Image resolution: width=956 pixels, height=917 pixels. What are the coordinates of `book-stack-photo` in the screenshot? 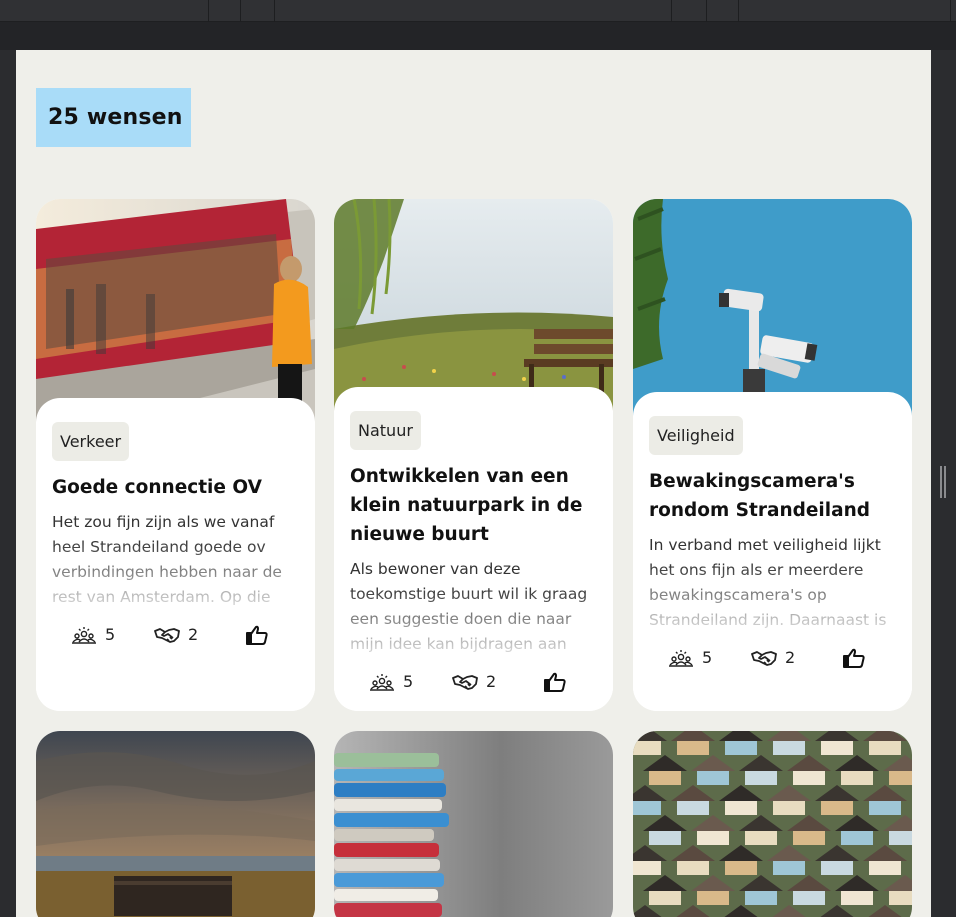 It's located at (473, 824).